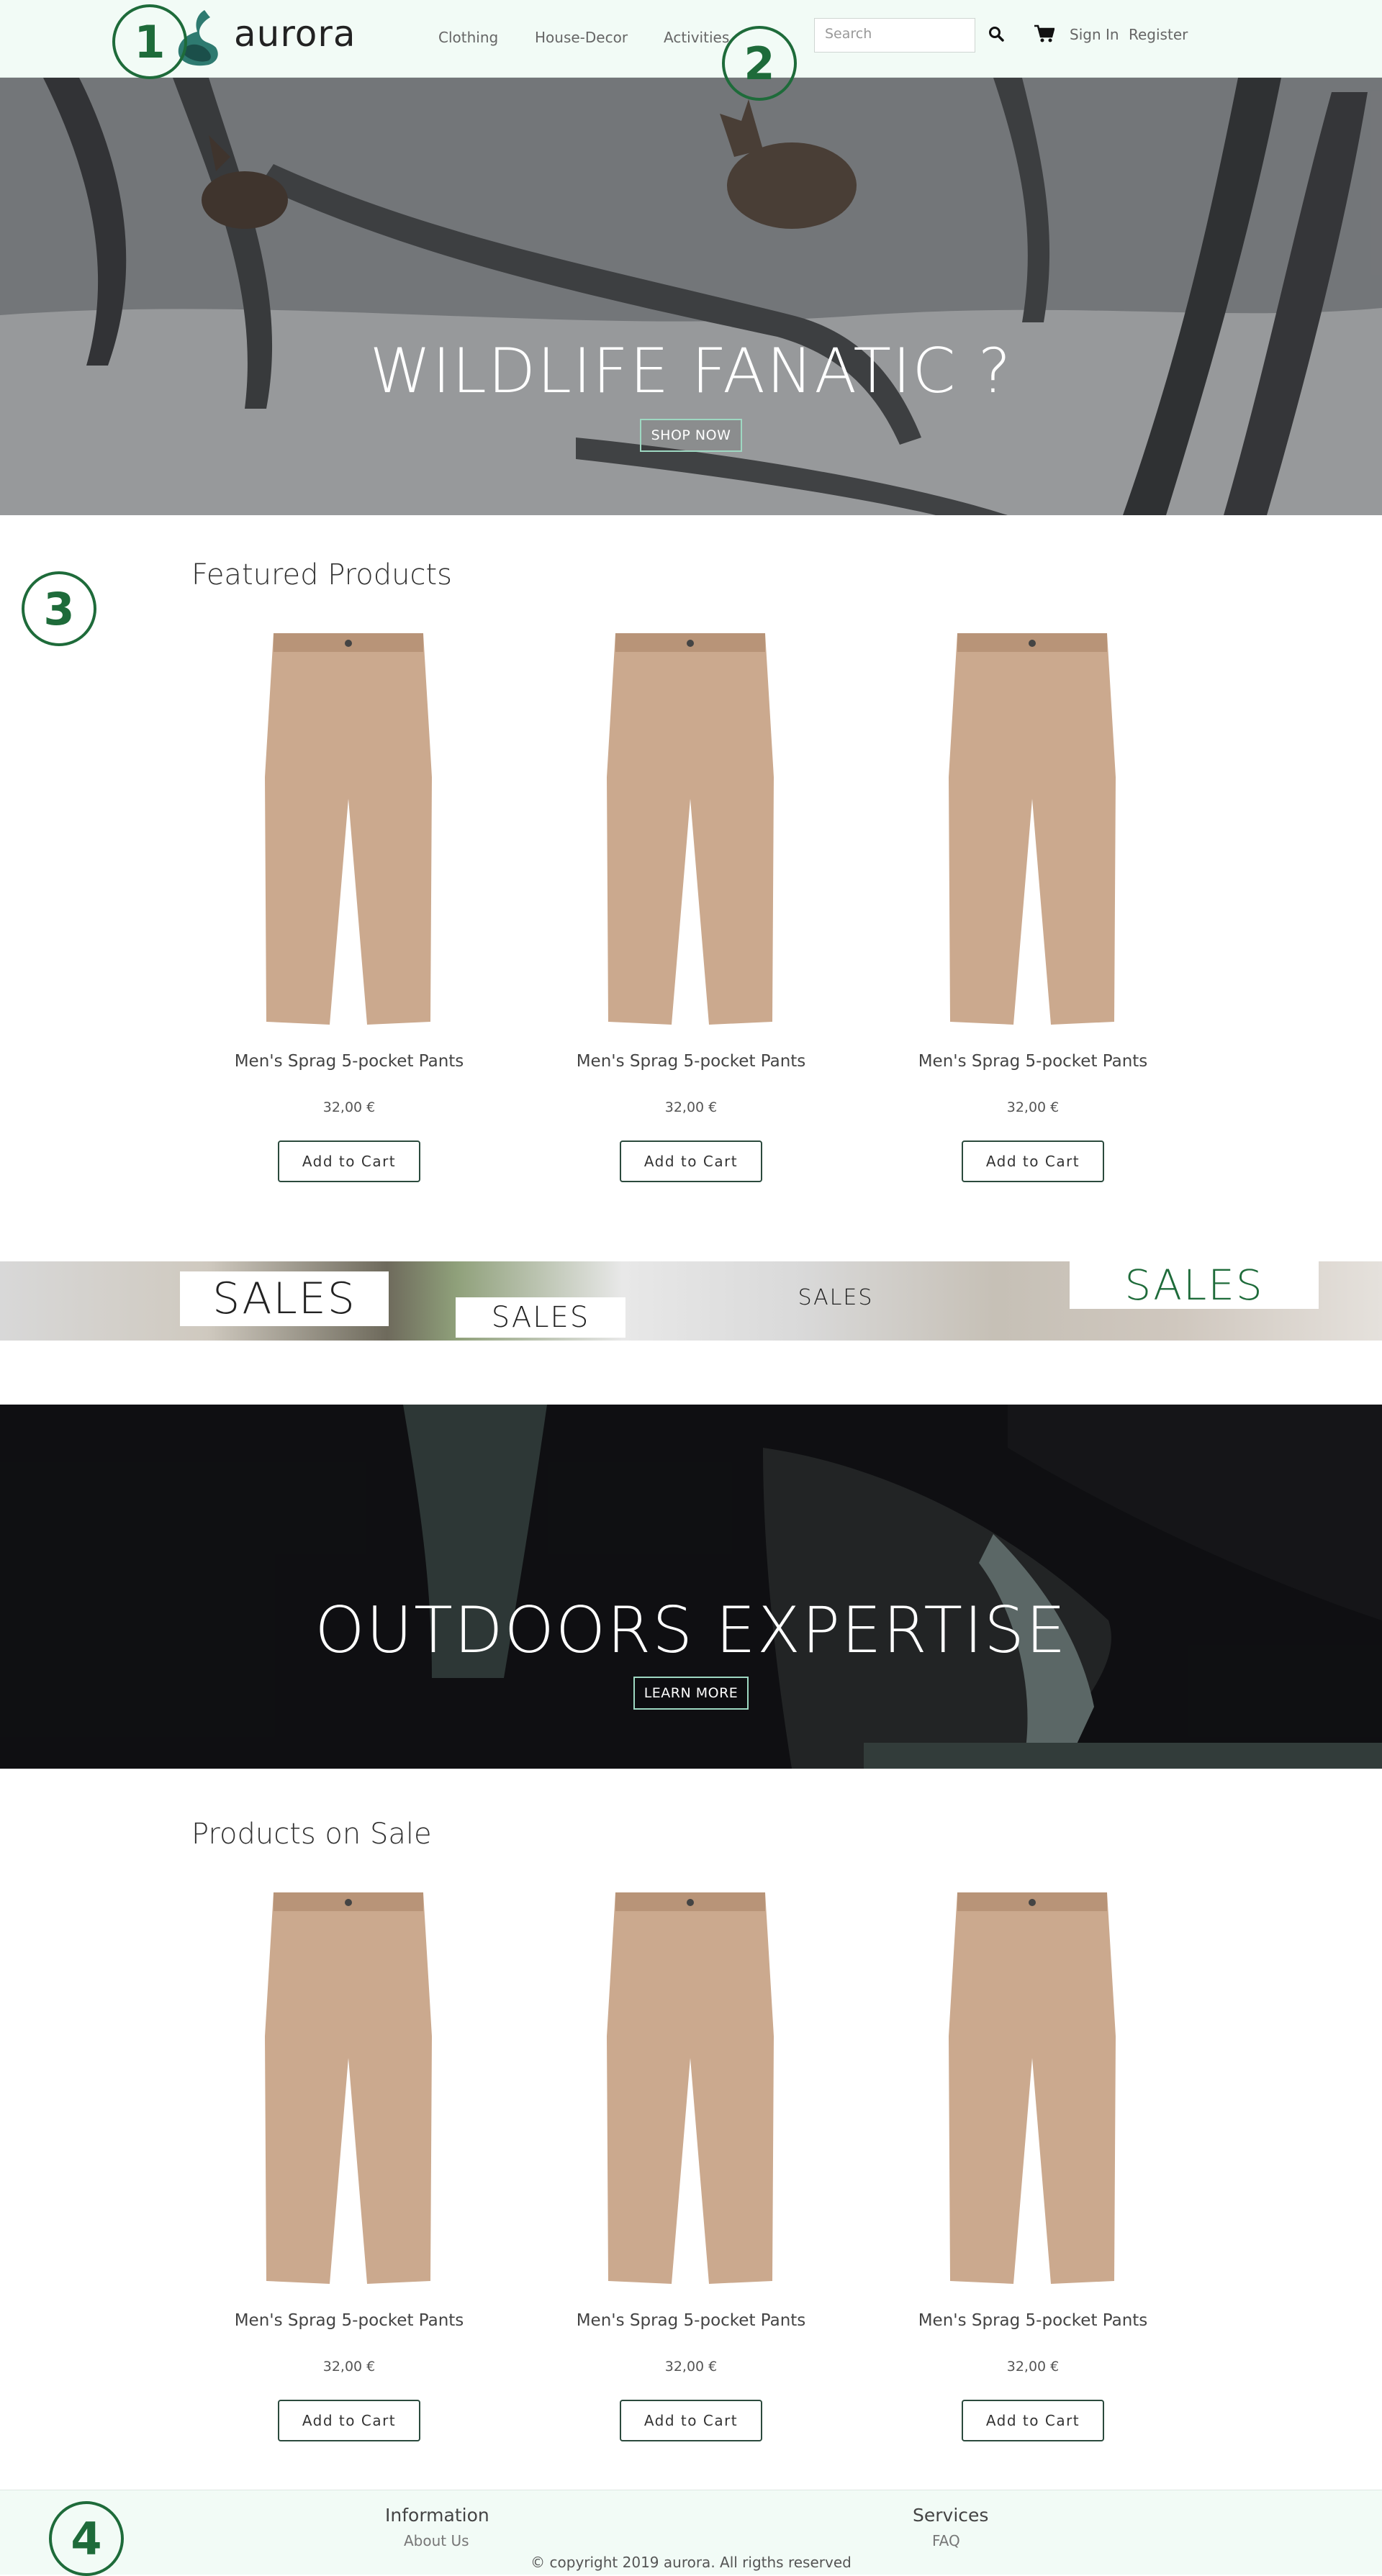 The width and height of the screenshot is (1382, 2576). Describe the element at coordinates (691, 371) in the screenshot. I see `hero-title: WILDLIFE FANATIC ?` at that location.